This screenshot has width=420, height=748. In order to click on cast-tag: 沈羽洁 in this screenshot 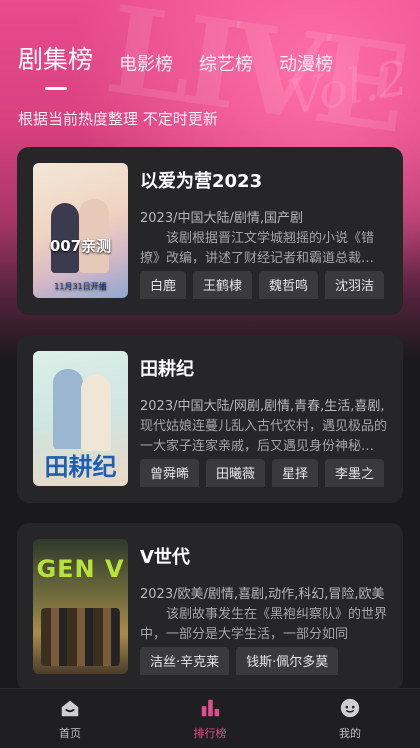, I will do `click(355, 284)`.